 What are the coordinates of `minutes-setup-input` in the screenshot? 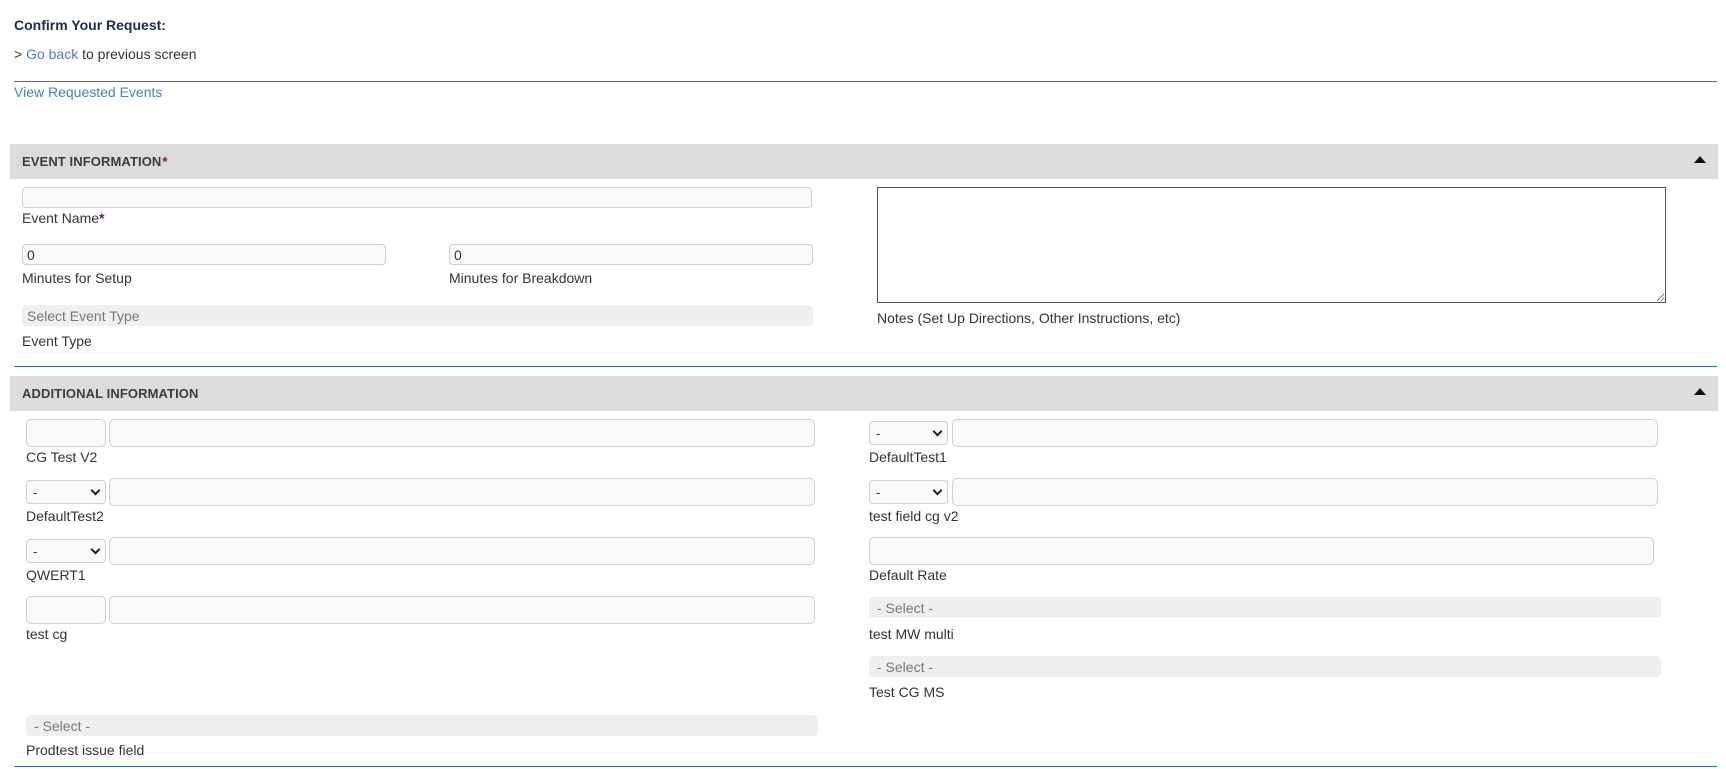 It's located at (204, 254).